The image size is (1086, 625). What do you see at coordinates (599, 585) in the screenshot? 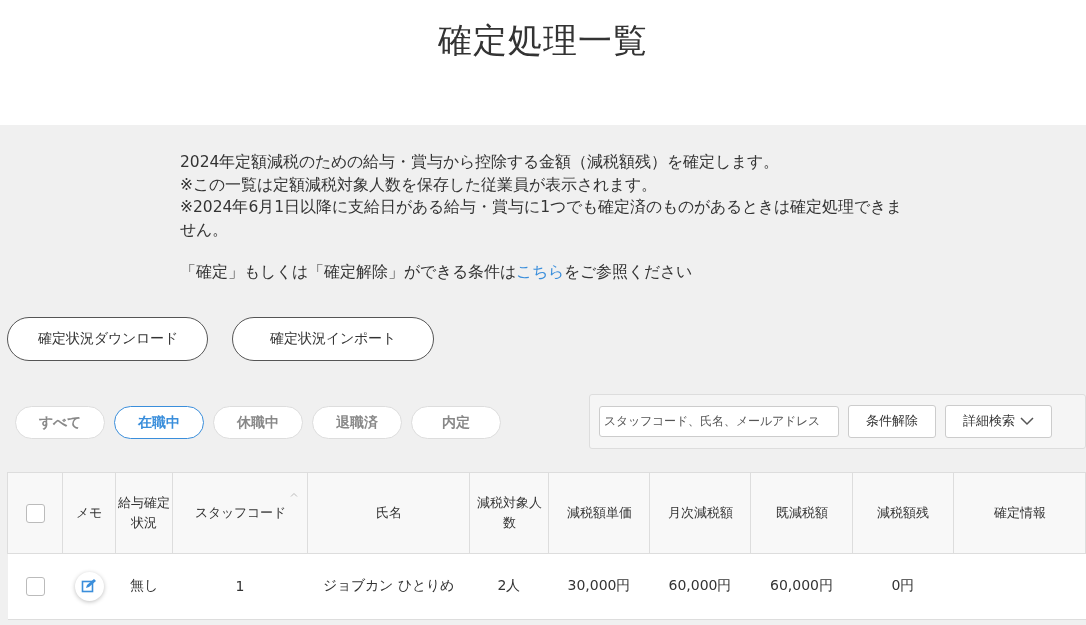
I see `table-cell: 30,000円` at bounding box center [599, 585].